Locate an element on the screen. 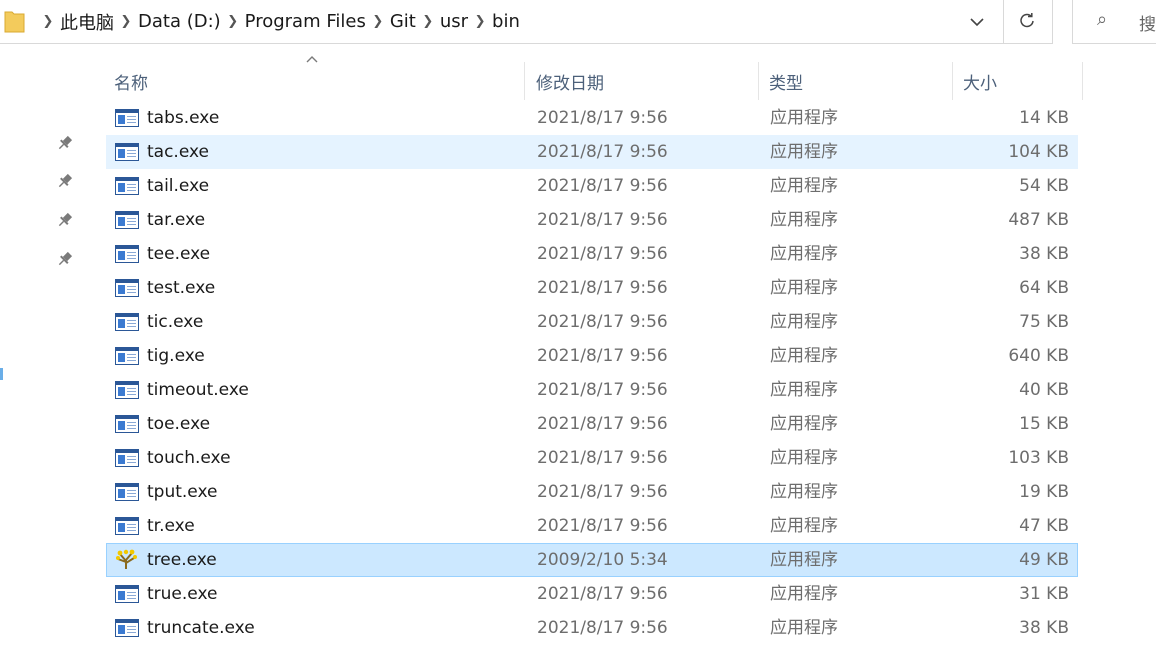 The height and width of the screenshot is (645, 1156). file-name: tac.exe is located at coordinates (178, 152).